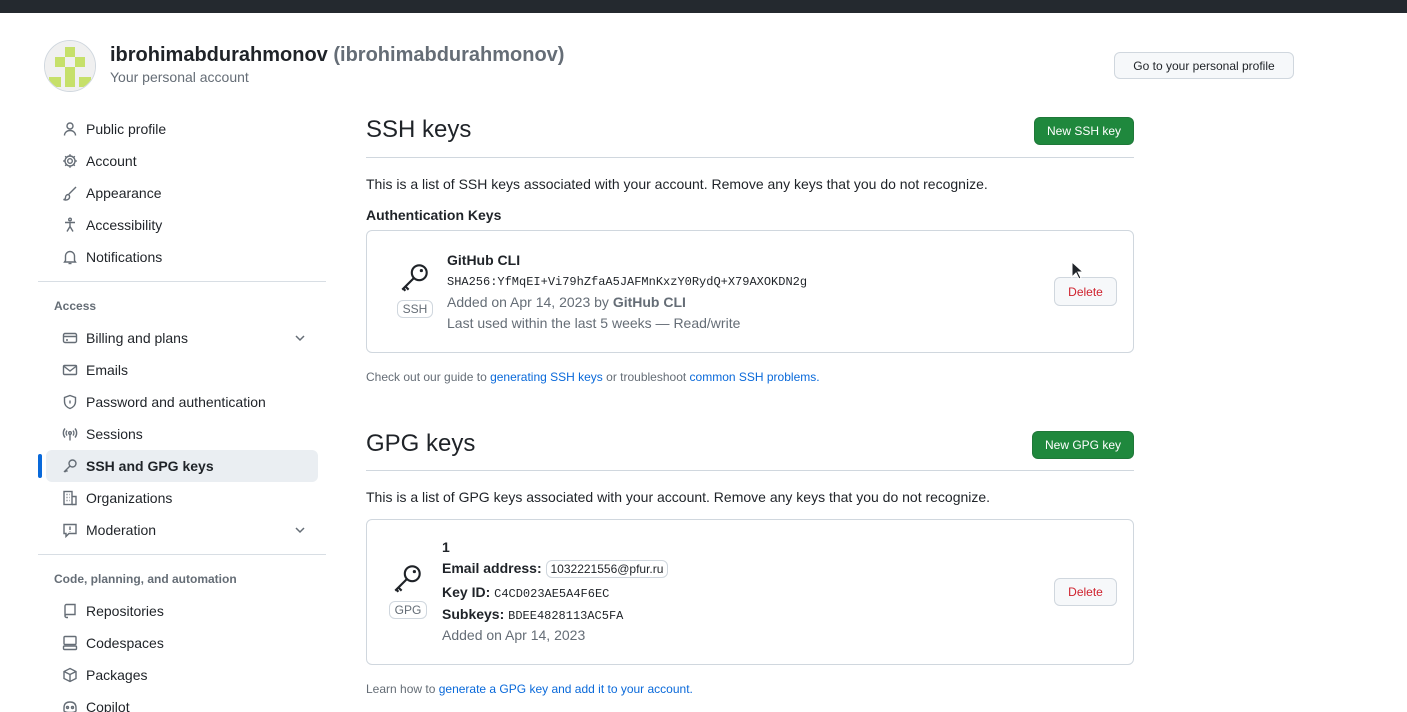 The width and height of the screenshot is (1407, 712). What do you see at coordinates (182, 257) in the screenshot?
I see `sidebar-item-notifications: Notifications` at bounding box center [182, 257].